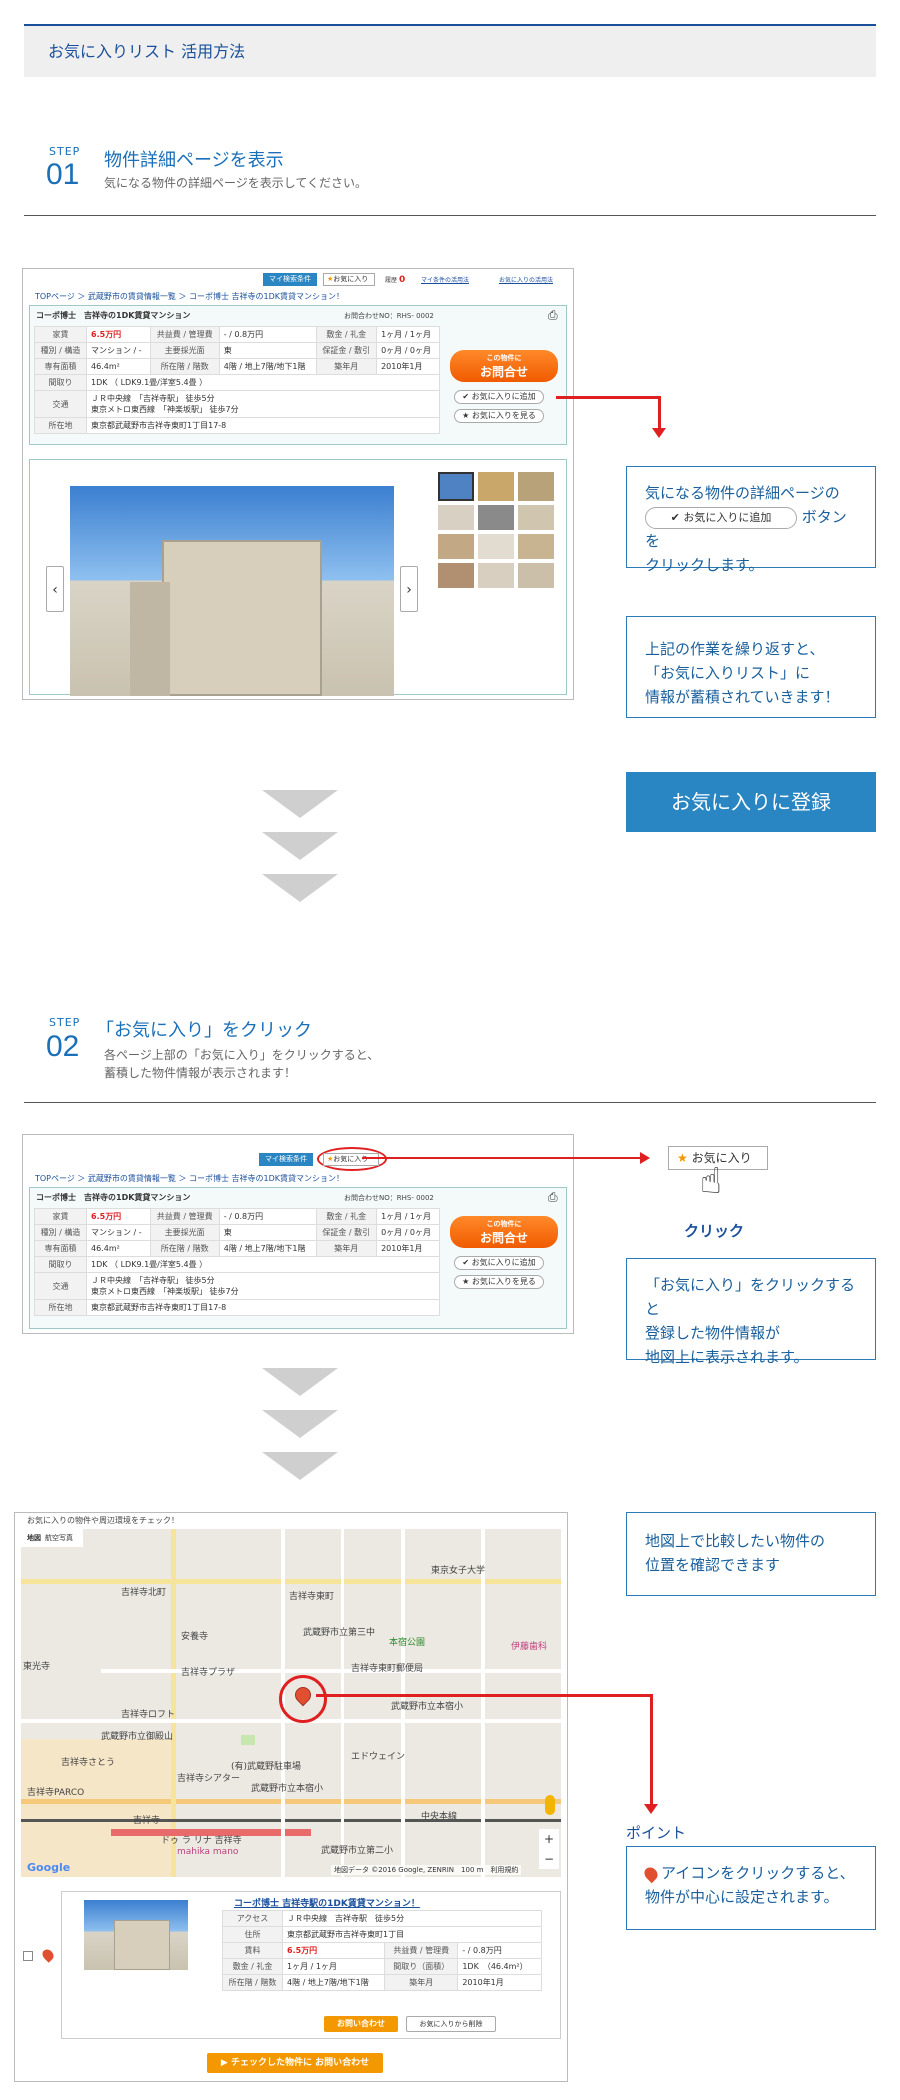  What do you see at coordinates (409, 589) in the screenshot?
I see `next-arrow-icon: ›` at bounding box center [409, 589].